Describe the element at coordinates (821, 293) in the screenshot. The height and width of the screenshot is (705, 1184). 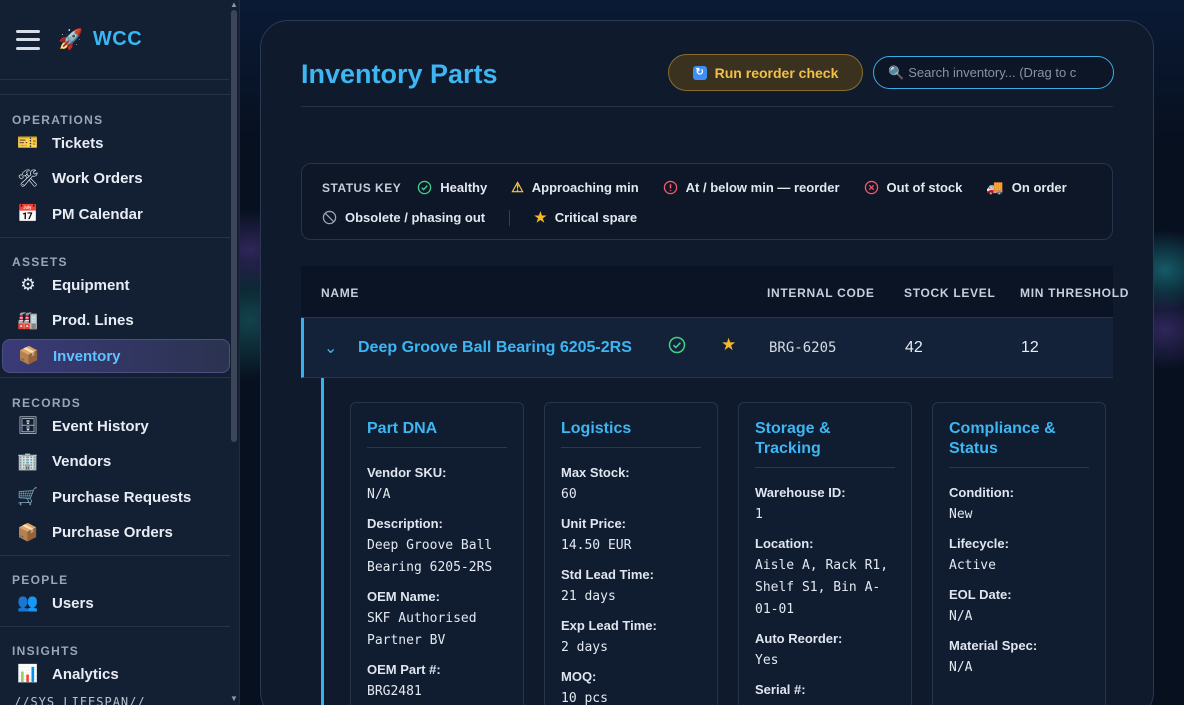
I see `column-header-internal-code: INTERNAL CODE` at that location.